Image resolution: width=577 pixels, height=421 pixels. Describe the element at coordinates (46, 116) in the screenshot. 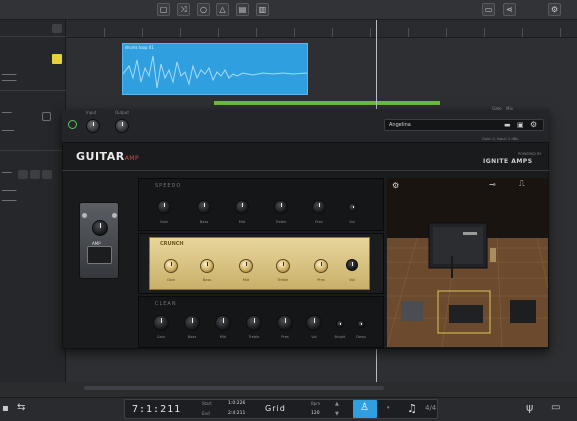

I see `edit-icon` at that location.